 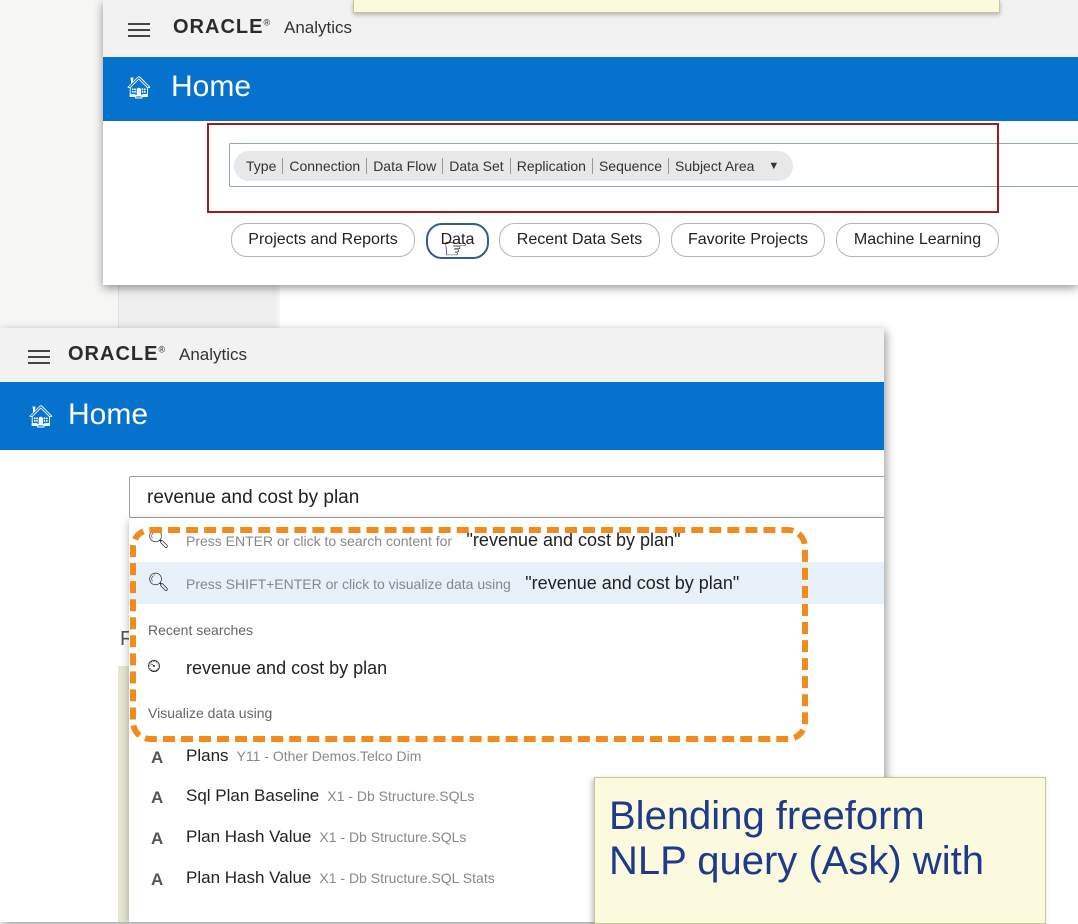 What do you see at coordinates (796, 838) in the screenshot?
I see `callout-text: Blending freeform NLP query (Ask) with` at bounding box center [796, 838].